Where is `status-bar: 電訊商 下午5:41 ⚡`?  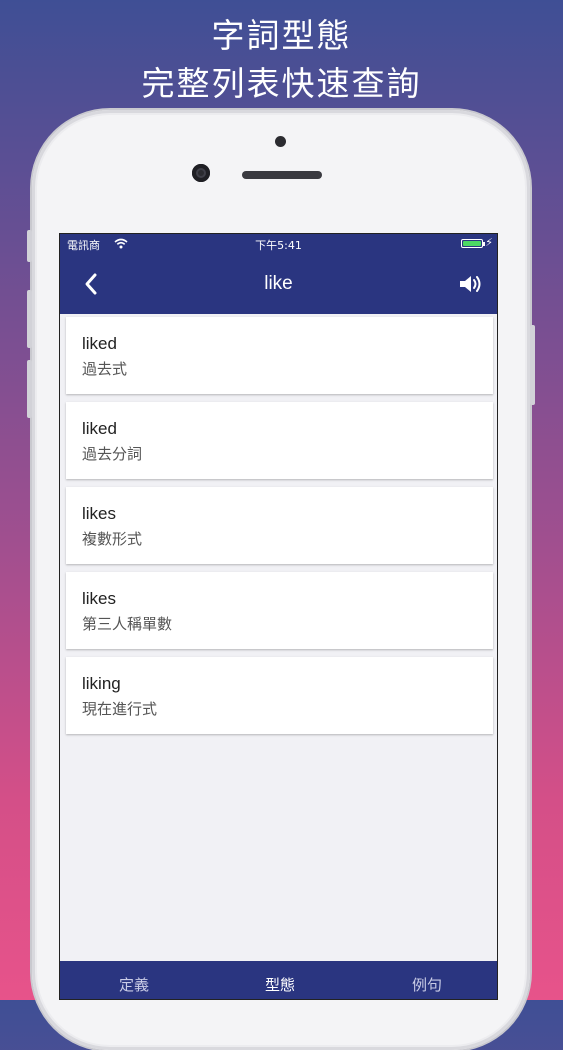 status-bar: 電訊商 下午5:41 ⚡ is located at coordinates (278, 244).